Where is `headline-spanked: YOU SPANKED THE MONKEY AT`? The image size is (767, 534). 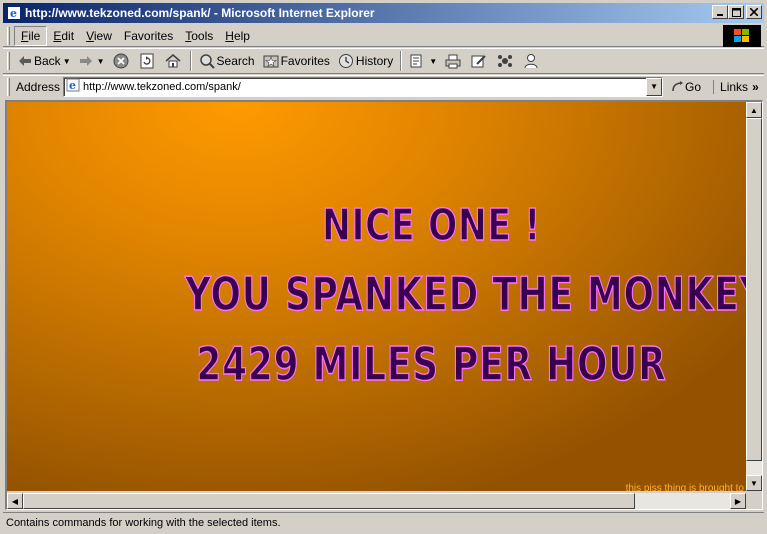 headline-spanked: YOU SPANKED THE MONKEY AT is located at coordinates (465, 293).